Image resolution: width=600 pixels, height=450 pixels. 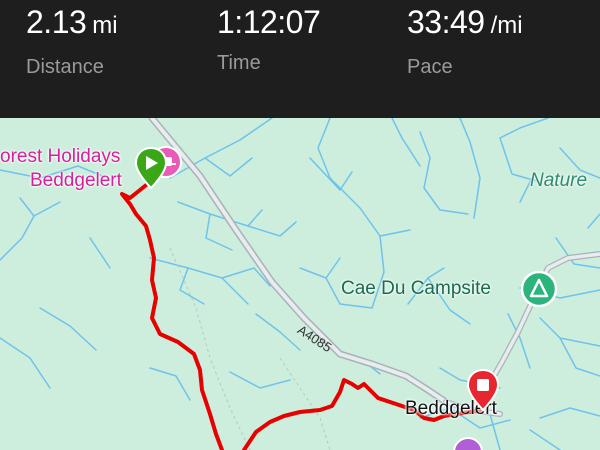 What do you see at coordinates (465, 42) in the screenshot?
I see `pace-stat: 33:49 /mi Pace` at bounding box center [465, 42].